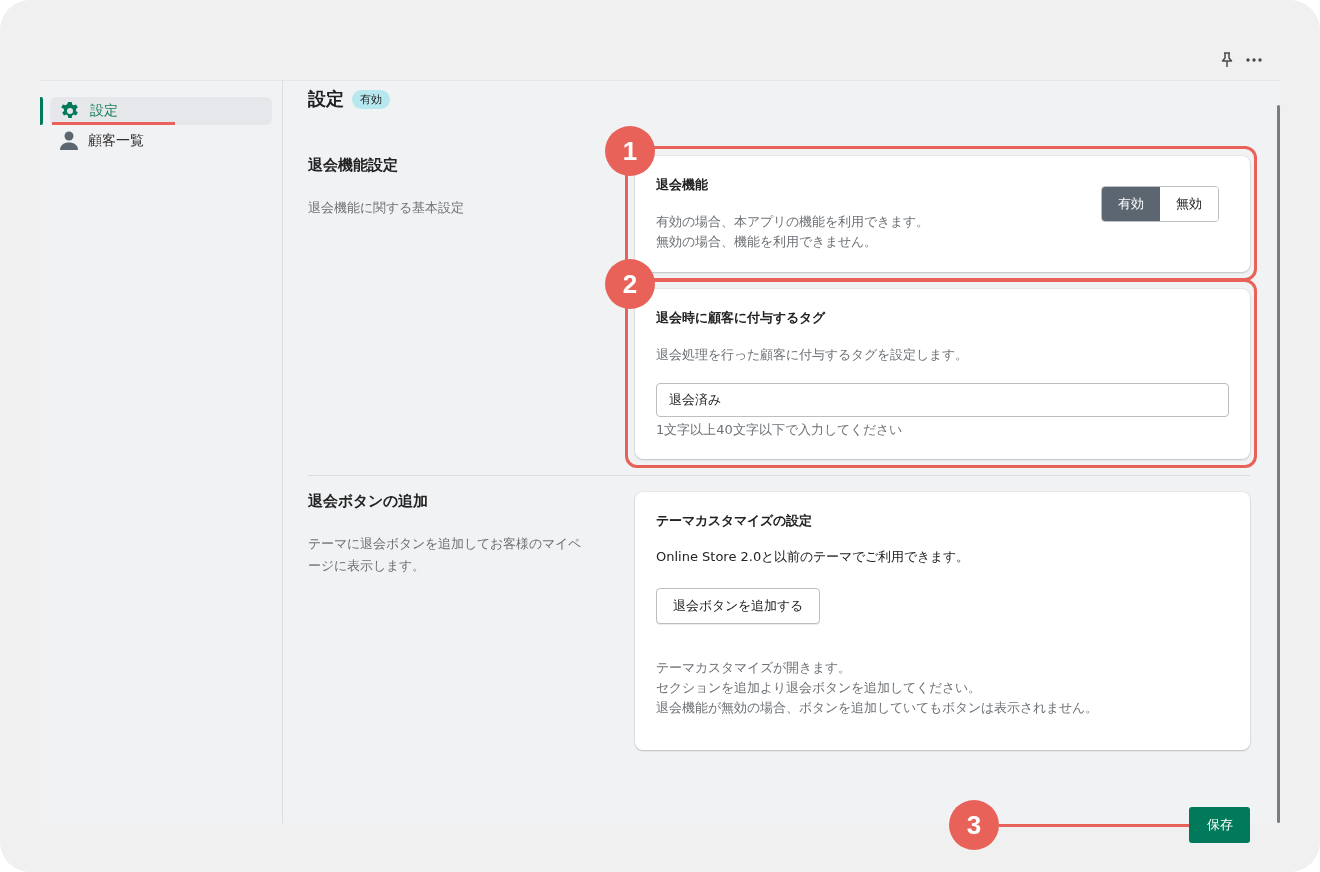  I want to click on card-title: 退会時に顧客に付与するタグ, so click(741, 318).